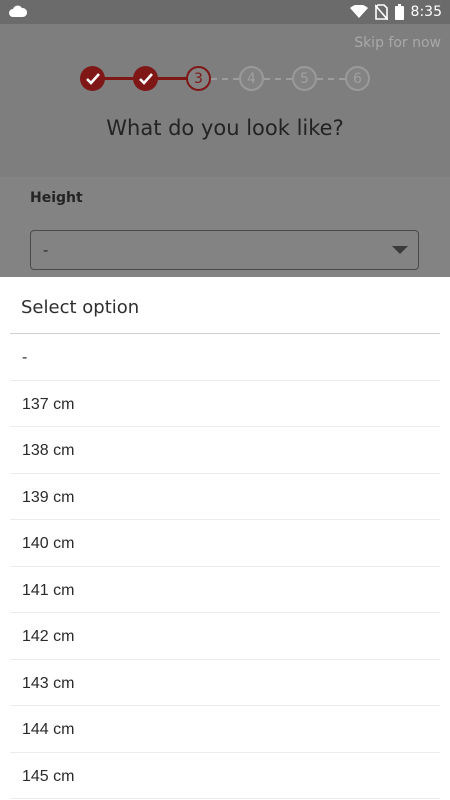 This screenshot has height=800, width=450. Describe the element at coordinates (48, 497) in the screenshot. I see `option-label: 139 cm` at that location.